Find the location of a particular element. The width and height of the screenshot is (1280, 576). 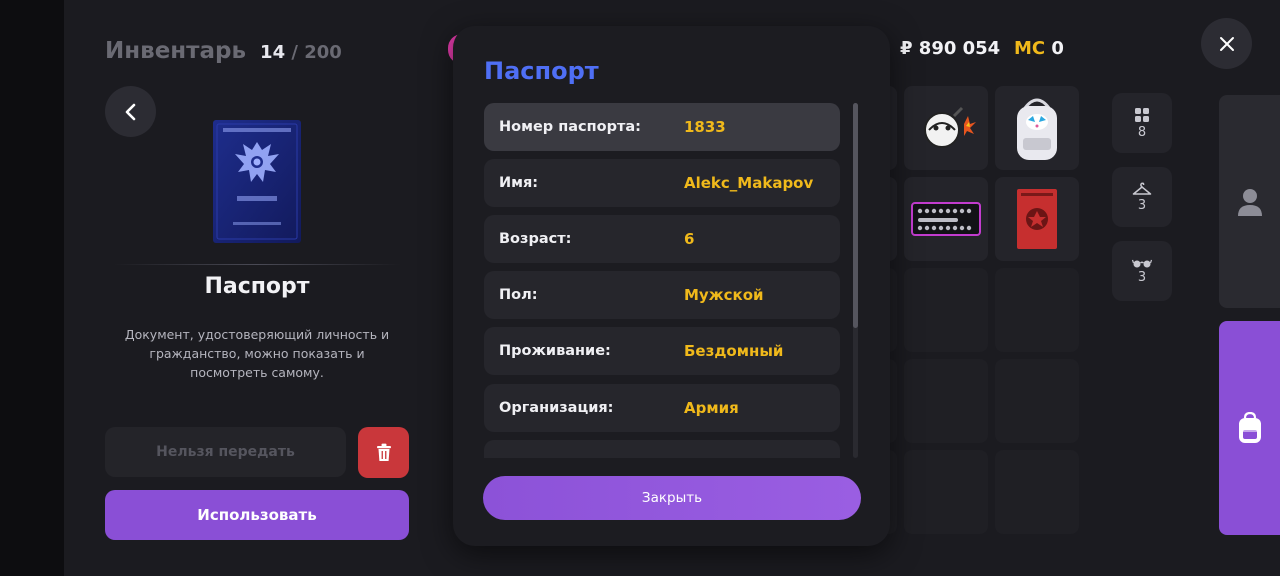

inventory-title: Инвентарь is located at coordinates (176, 51).